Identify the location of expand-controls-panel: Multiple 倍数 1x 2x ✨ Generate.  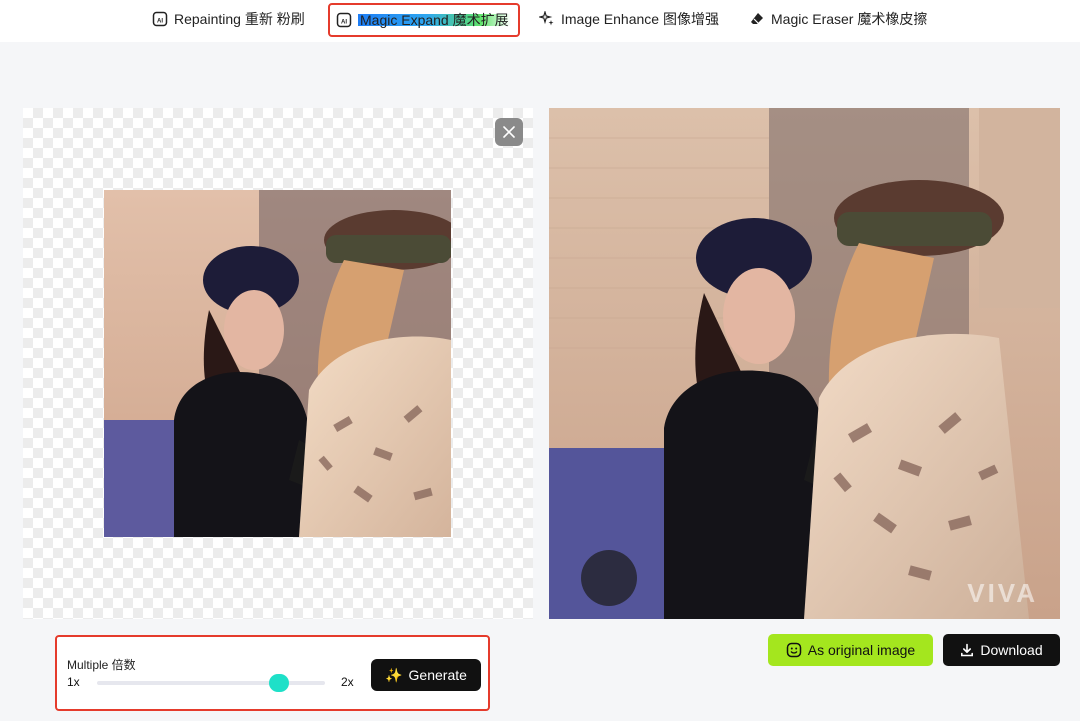
(272, 673).